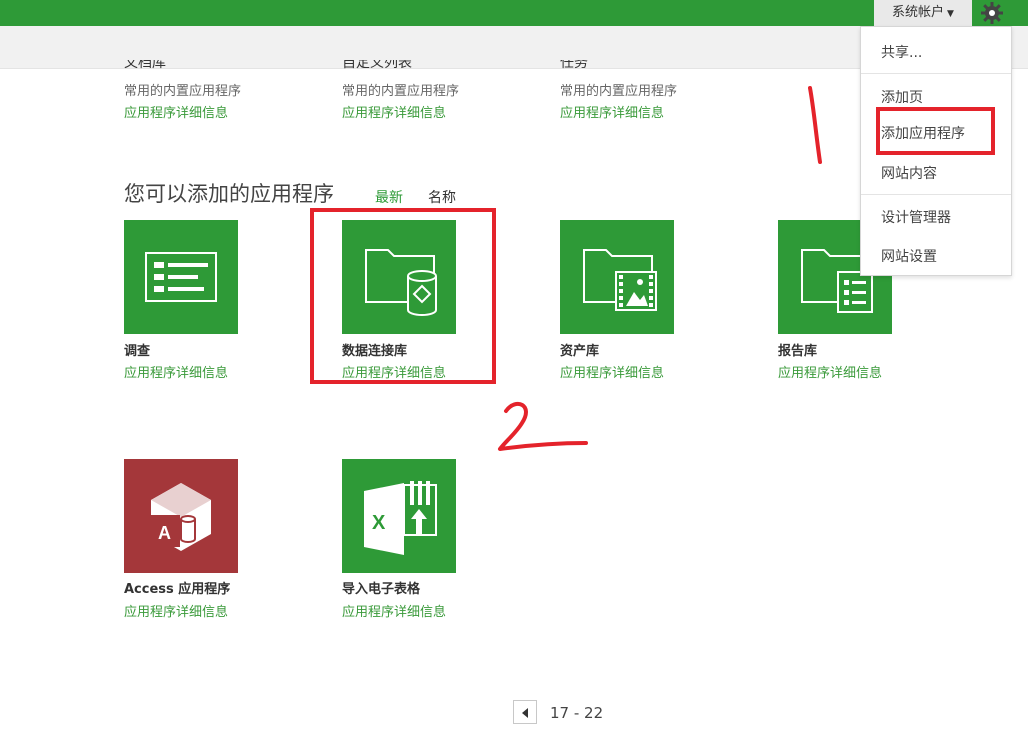 The width and height of the screenshot is (1028, 754). I want to click on sort-newest-link: 最新, so click(389, 197).